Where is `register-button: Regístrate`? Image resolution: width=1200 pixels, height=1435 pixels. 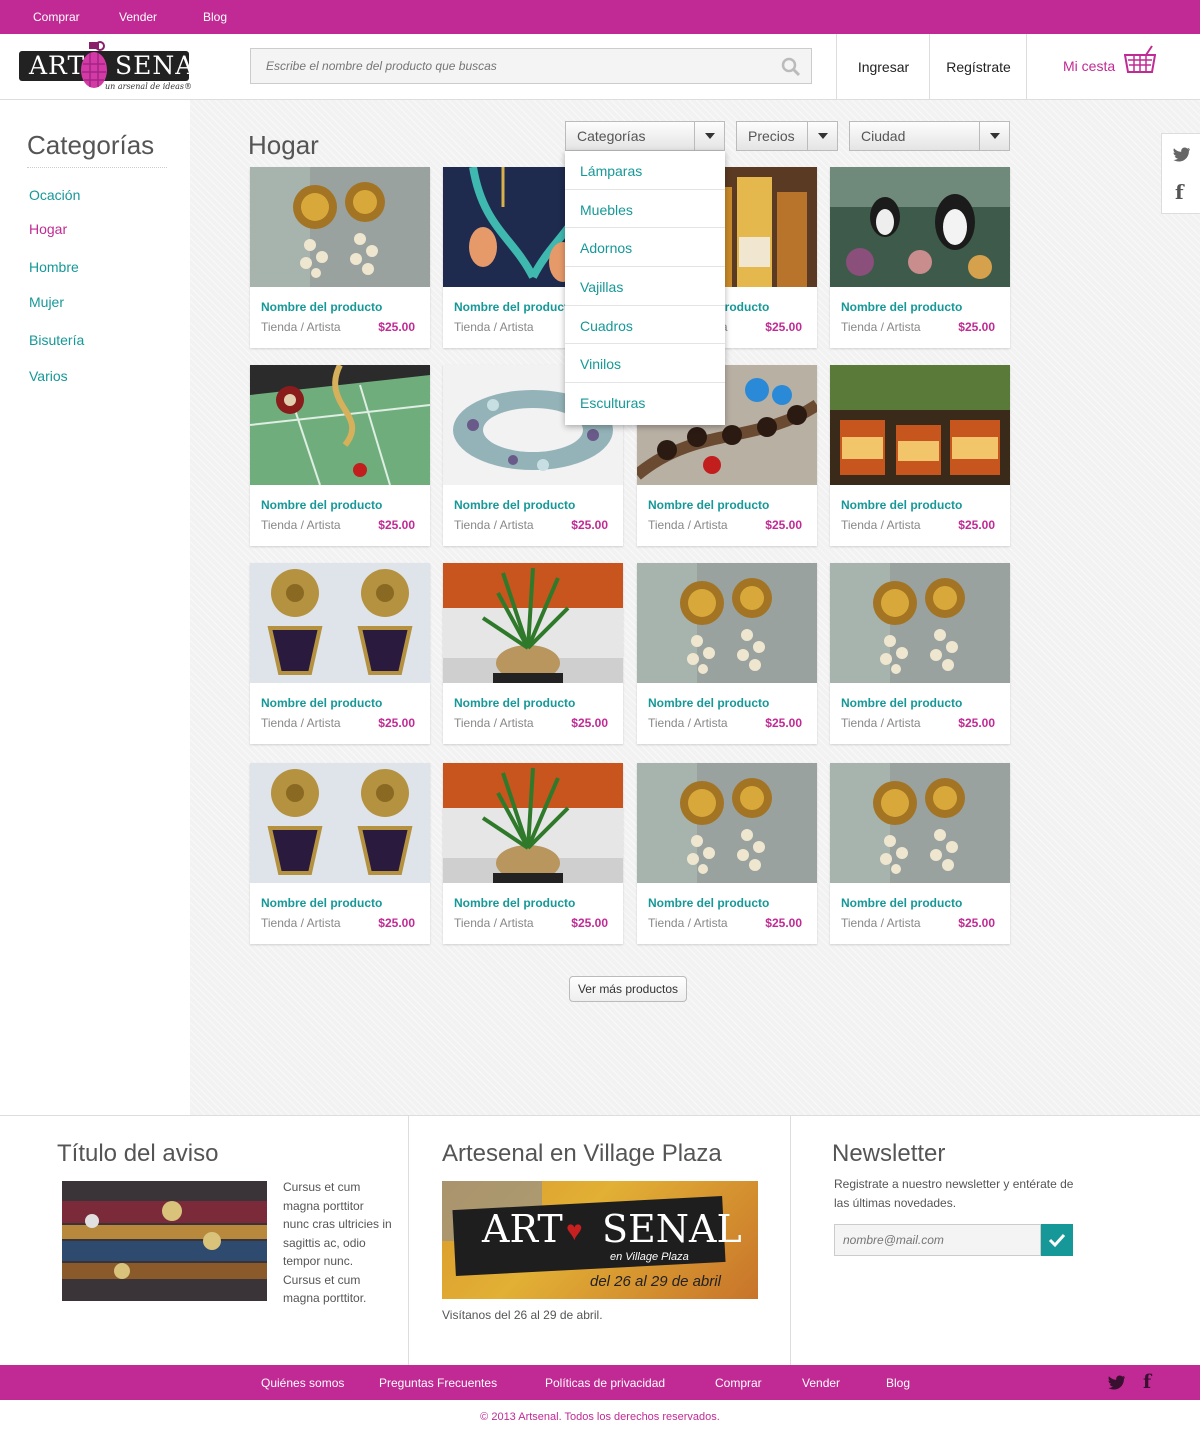
register-button: Regístrate is located at coordinates (978, 67).